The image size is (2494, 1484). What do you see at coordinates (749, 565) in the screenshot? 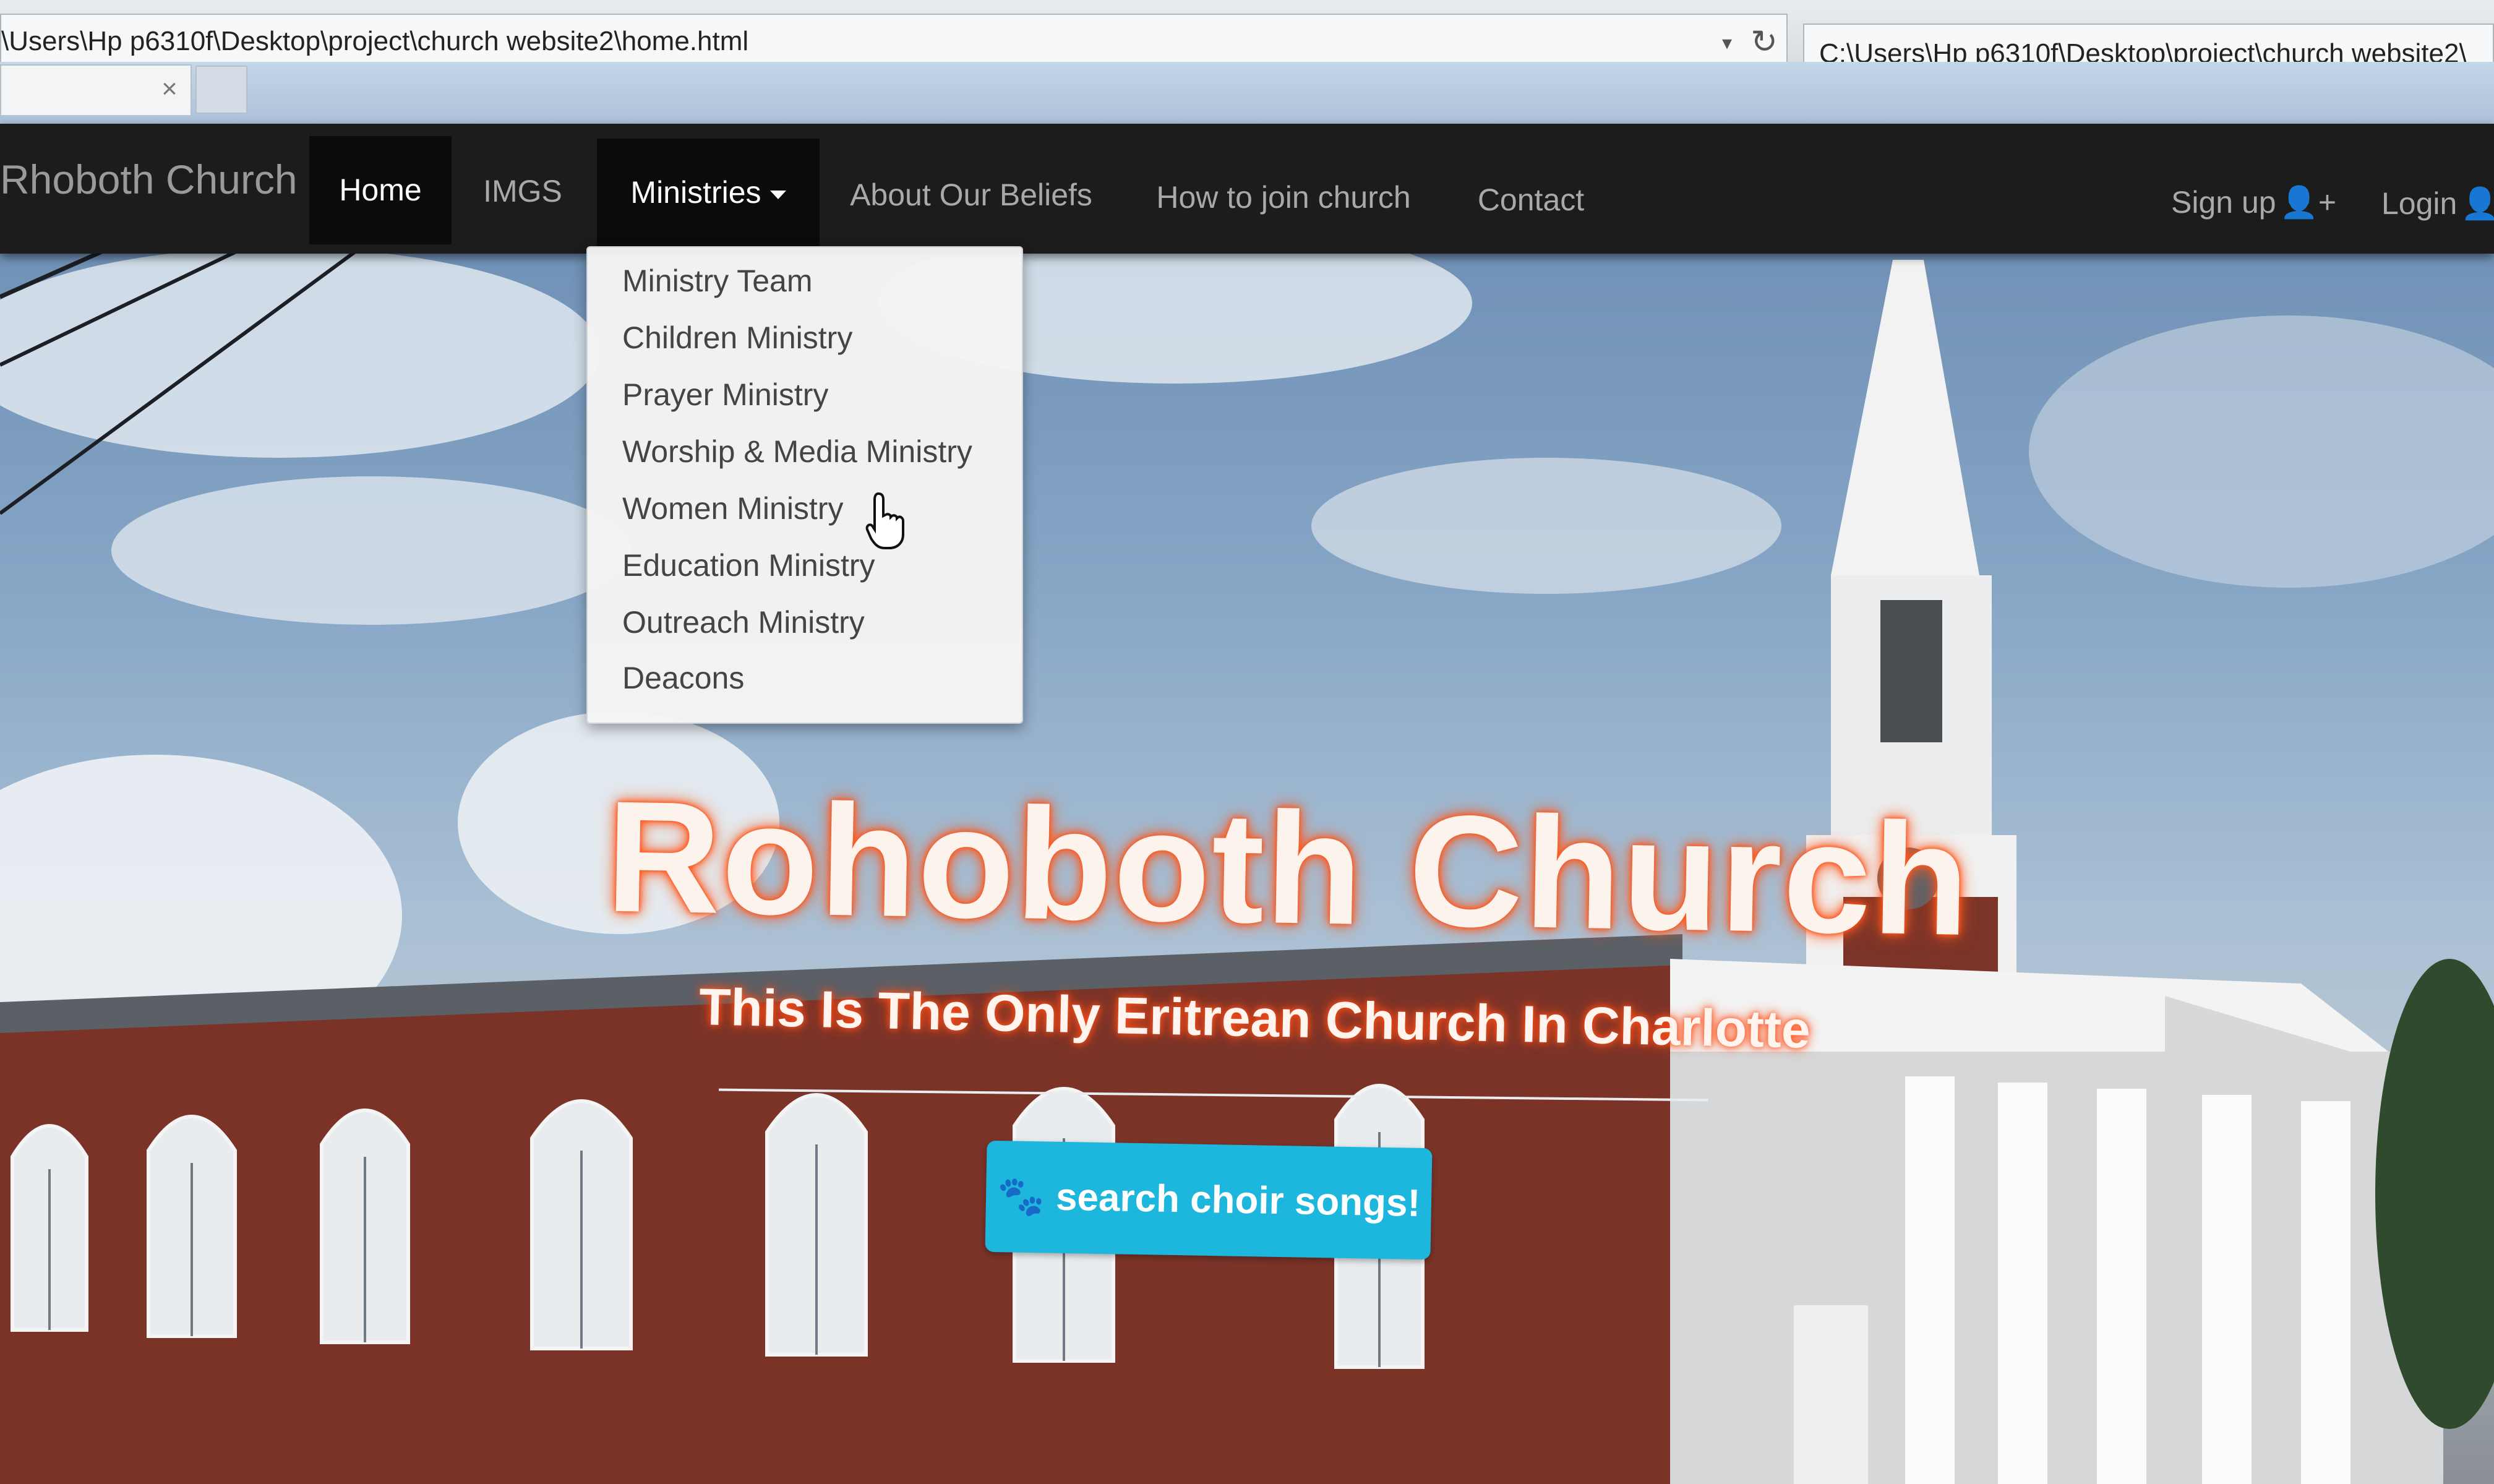
I see `menu-item-education-ministry: Education Ministry` at bounding box center [749, 565].